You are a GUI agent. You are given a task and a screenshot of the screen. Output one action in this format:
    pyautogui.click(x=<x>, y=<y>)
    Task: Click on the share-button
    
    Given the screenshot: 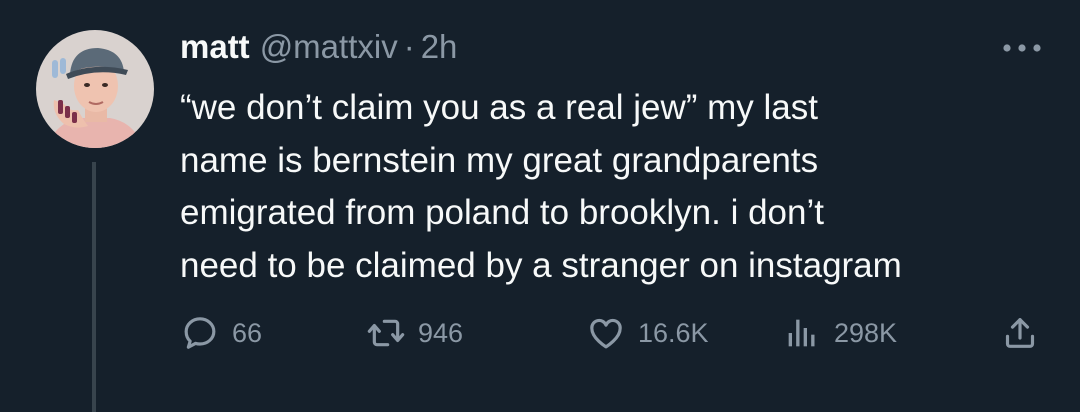 What is the action you would take?
    pyautogui.click(x=1020, y=333)
    